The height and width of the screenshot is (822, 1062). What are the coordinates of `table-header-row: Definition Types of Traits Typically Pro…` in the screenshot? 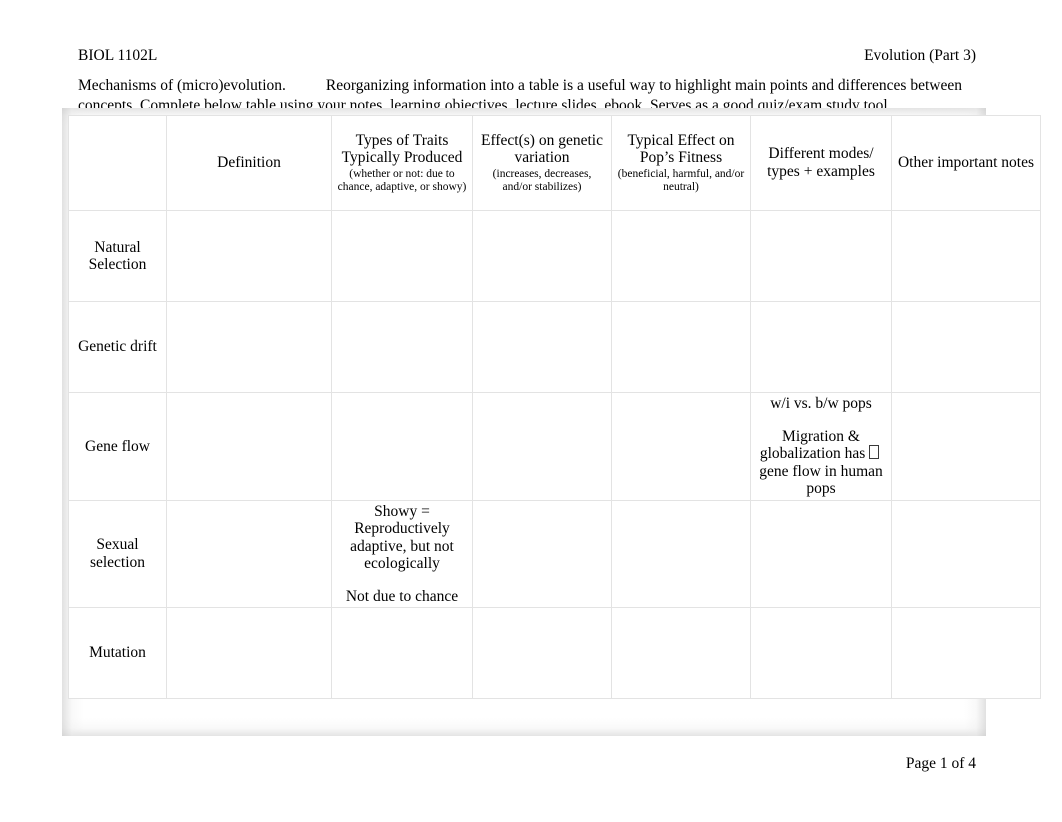 It's located at (554, 163).